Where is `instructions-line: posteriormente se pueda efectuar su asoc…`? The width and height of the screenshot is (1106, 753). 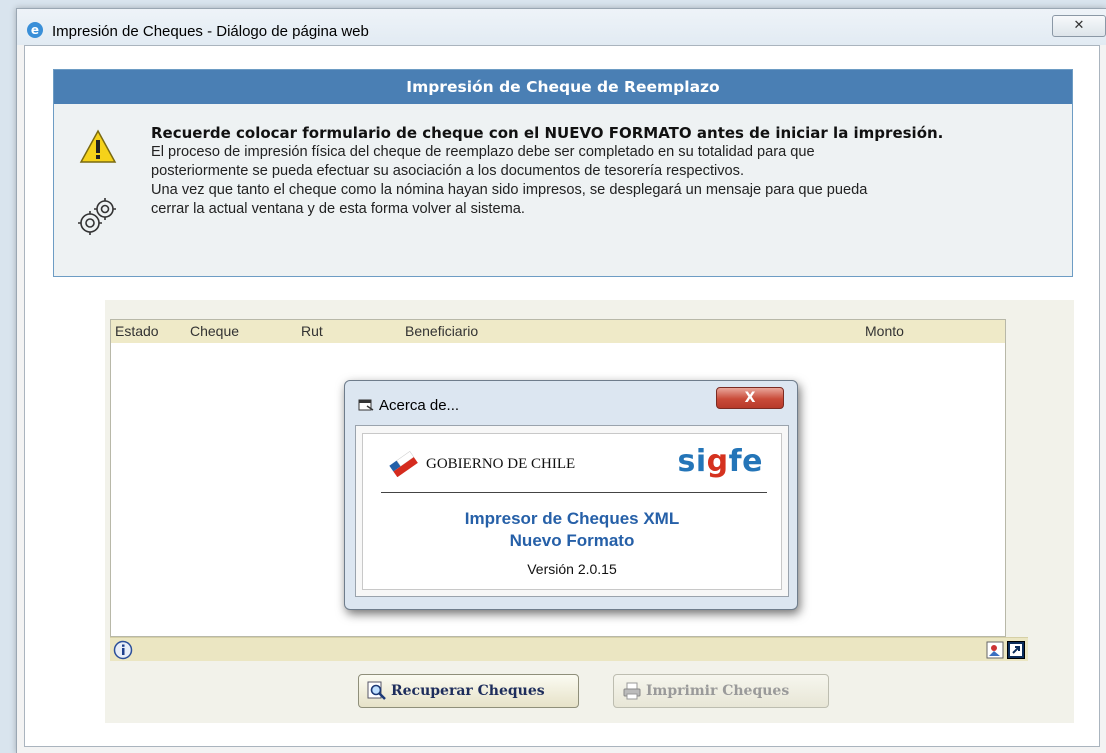 instructions-line: posteriormente se pueda efectuar su asoc… is located at coordinates (447, 171).